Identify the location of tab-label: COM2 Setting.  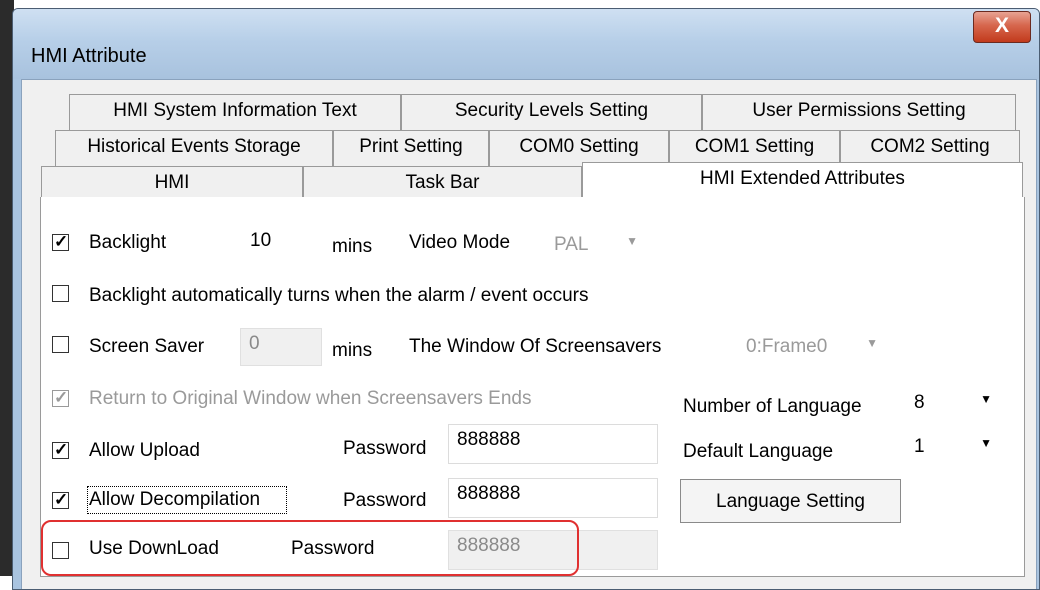
(930, 146).